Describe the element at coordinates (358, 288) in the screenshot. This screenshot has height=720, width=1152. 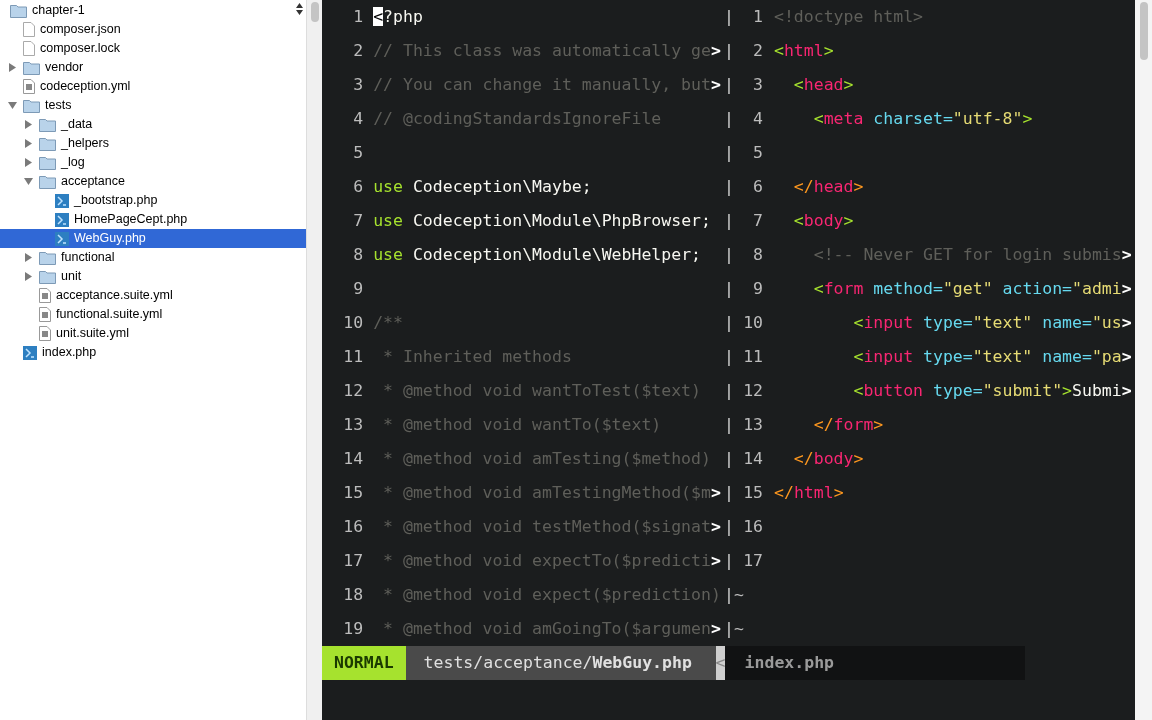
I see `line-number: 9` at that location.